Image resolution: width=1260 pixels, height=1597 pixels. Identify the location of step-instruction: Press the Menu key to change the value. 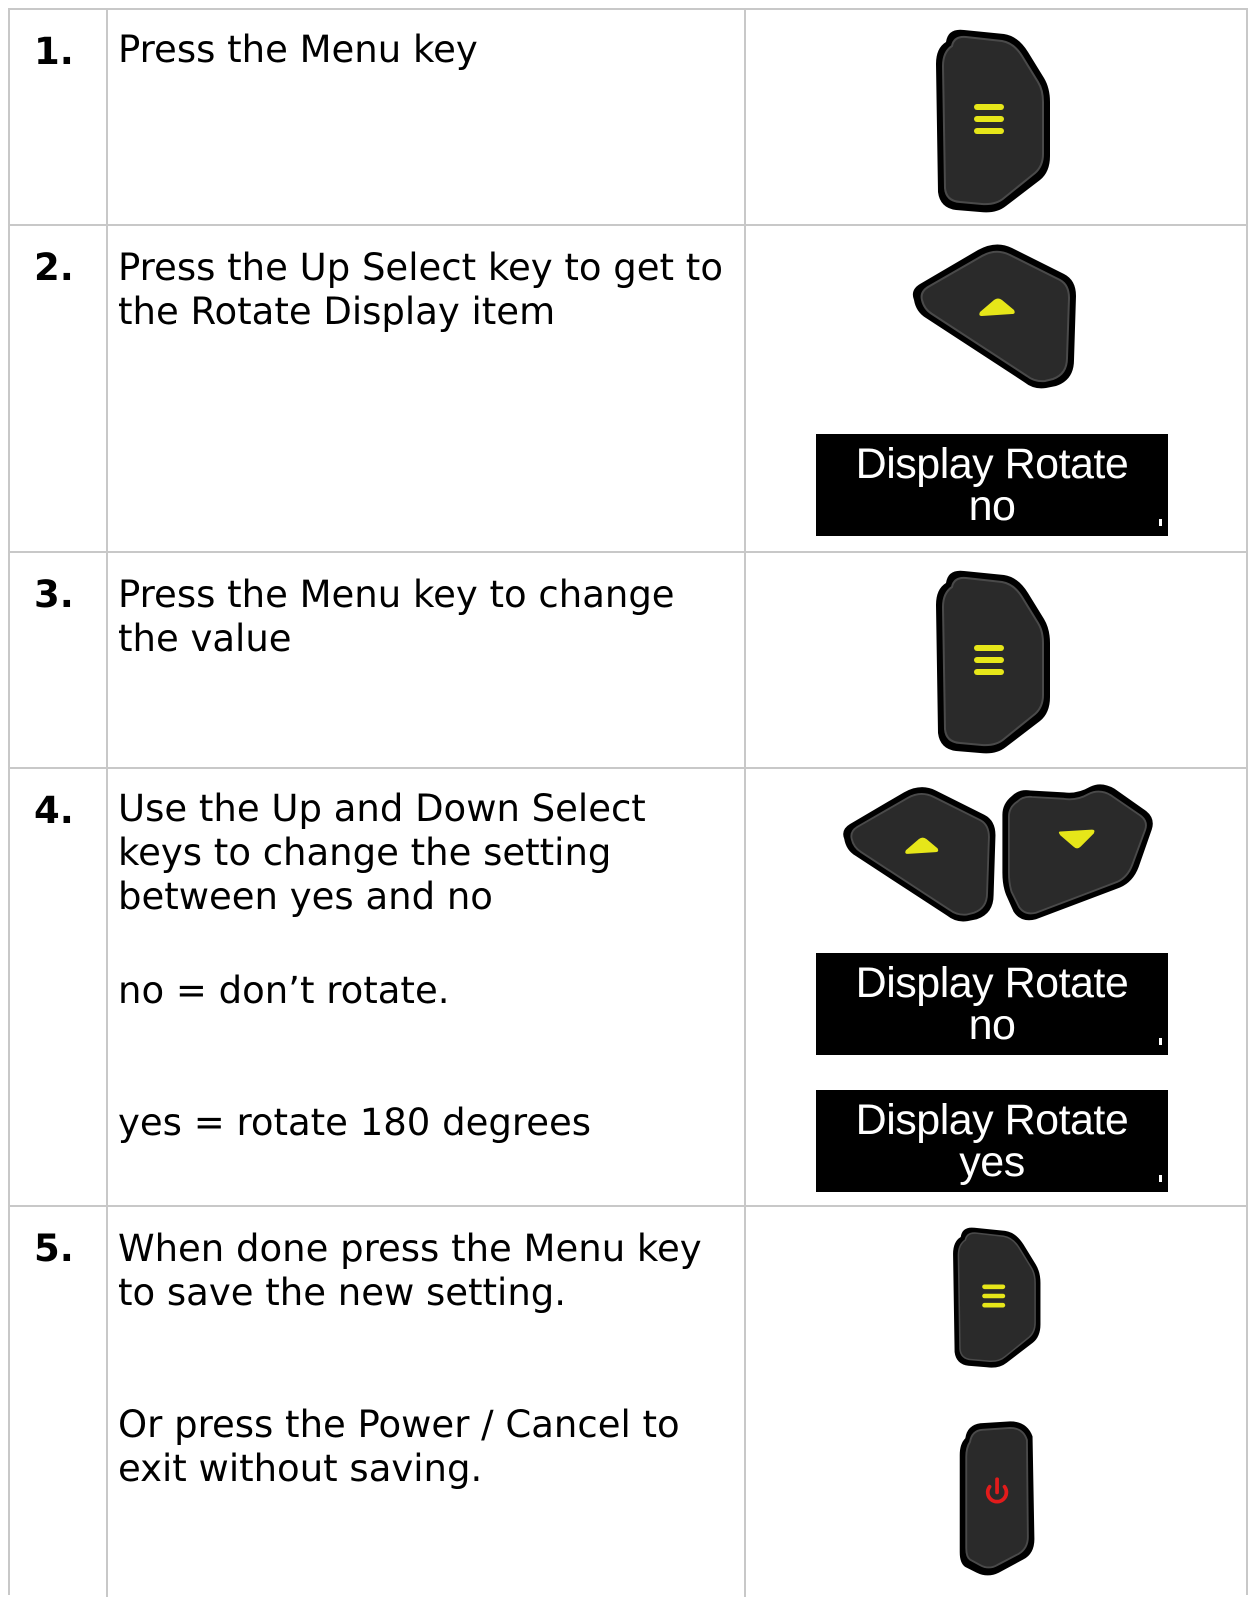
(396, 616).